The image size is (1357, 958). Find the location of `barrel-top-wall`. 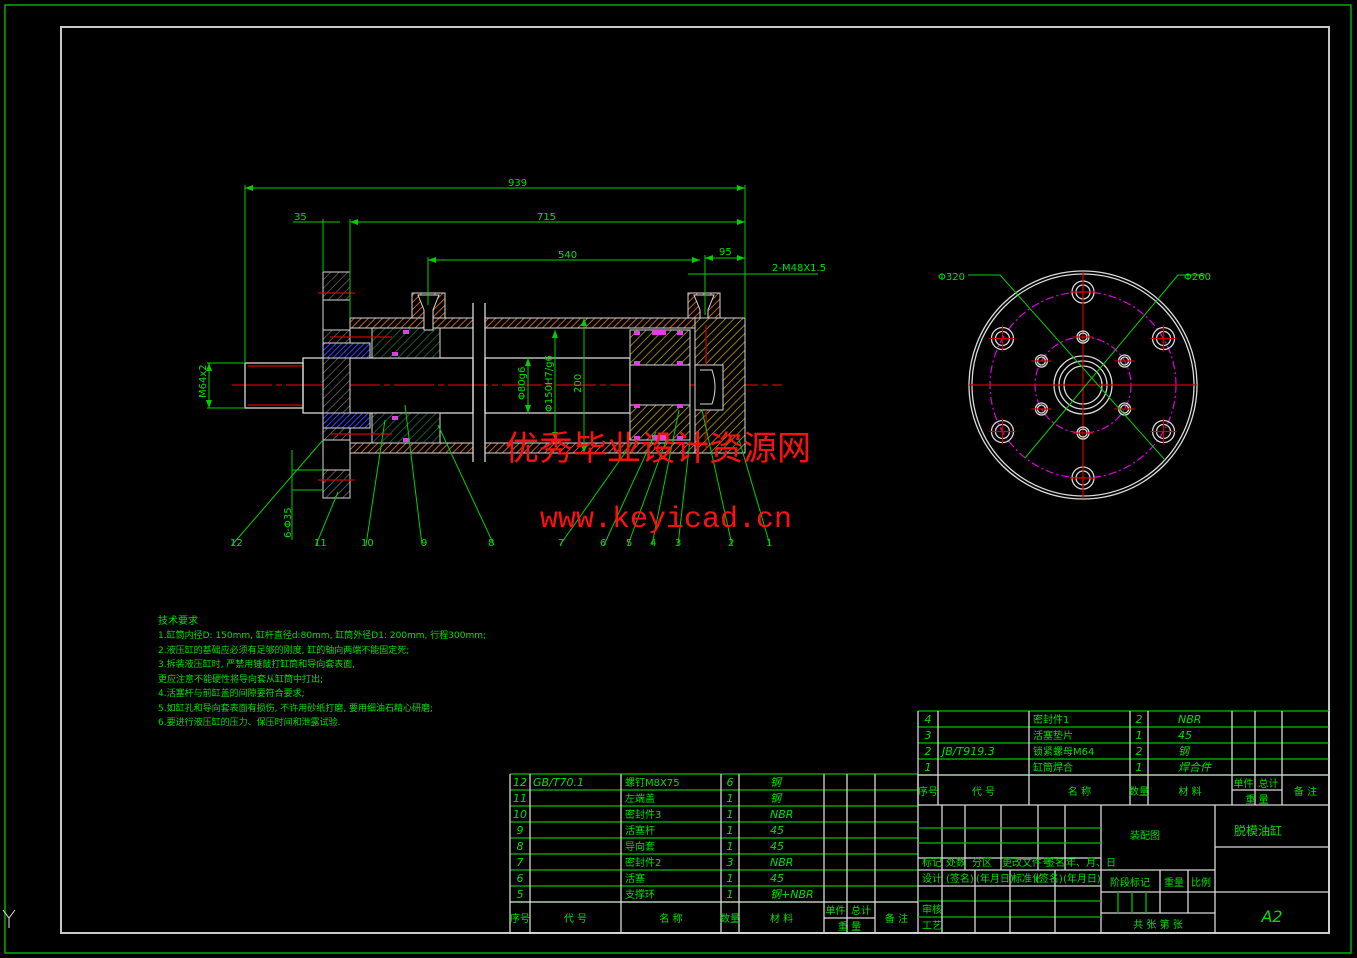

barrel-top-wall is located at coordinates (411, 323).